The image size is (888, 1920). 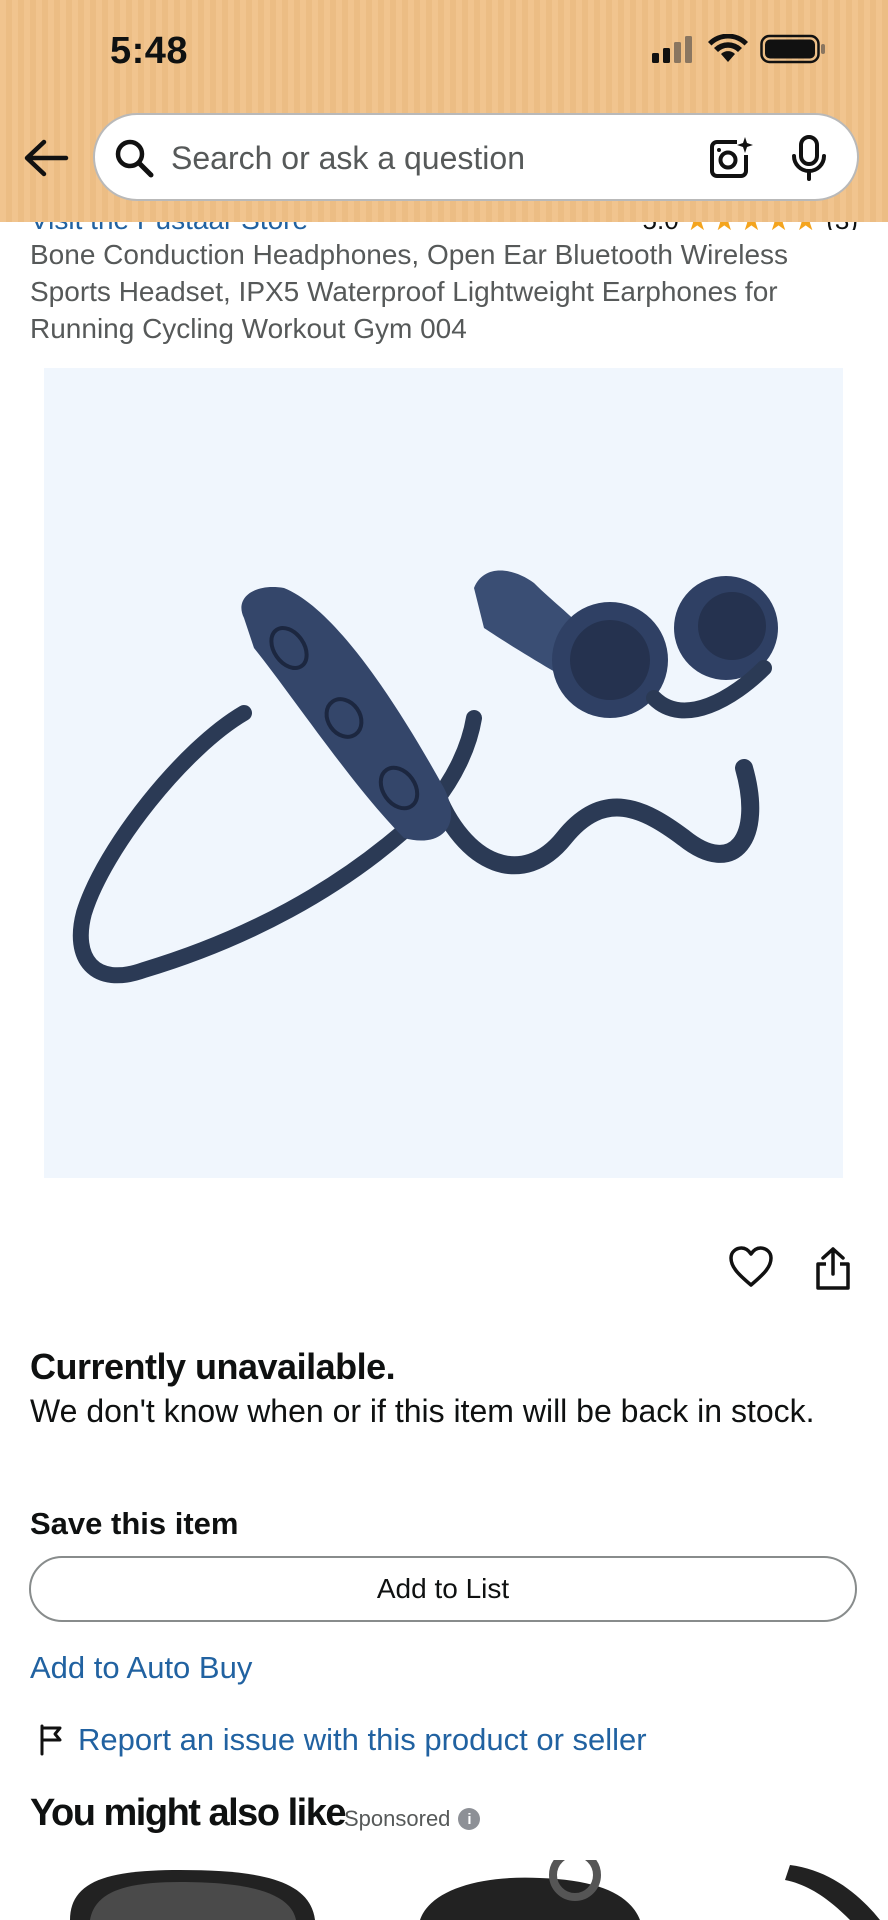 I want to click on heart-icon, so click(x=751, y=1266).